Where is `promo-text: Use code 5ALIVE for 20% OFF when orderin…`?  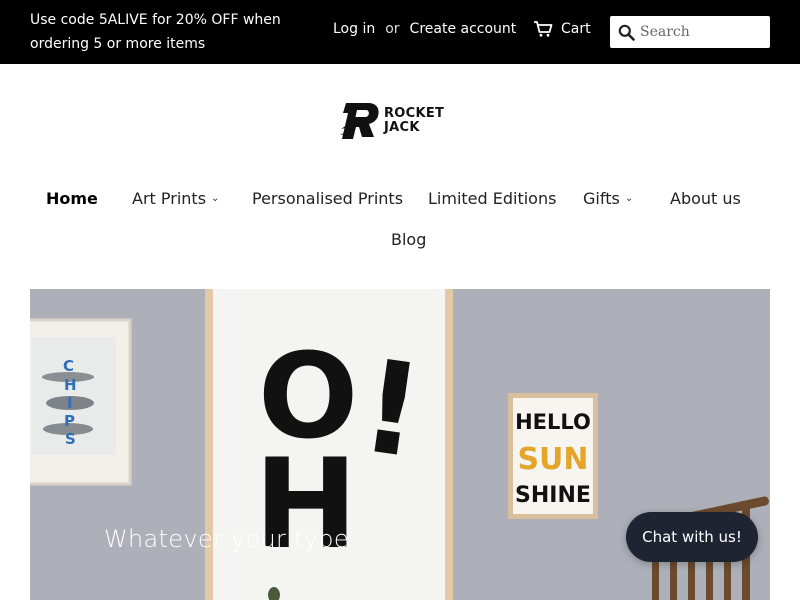
promo-text: Use code 5ALIVE for 20% OFF when orderin… is located at coordinates (155, 32).